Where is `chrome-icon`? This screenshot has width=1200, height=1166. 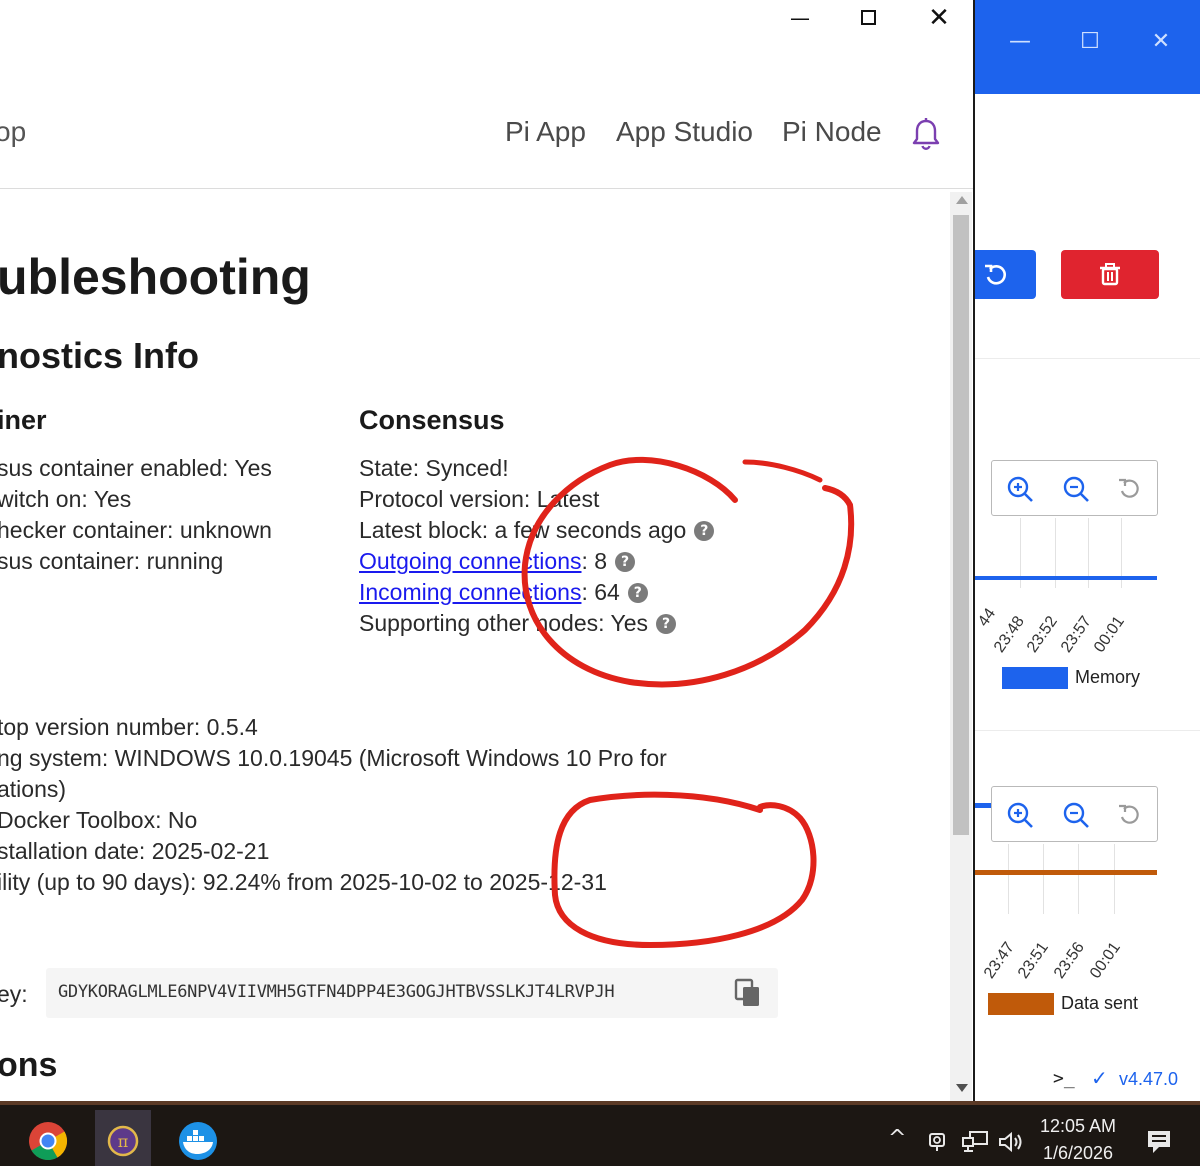
chrome-icon is located at coordinates (48, 1138).